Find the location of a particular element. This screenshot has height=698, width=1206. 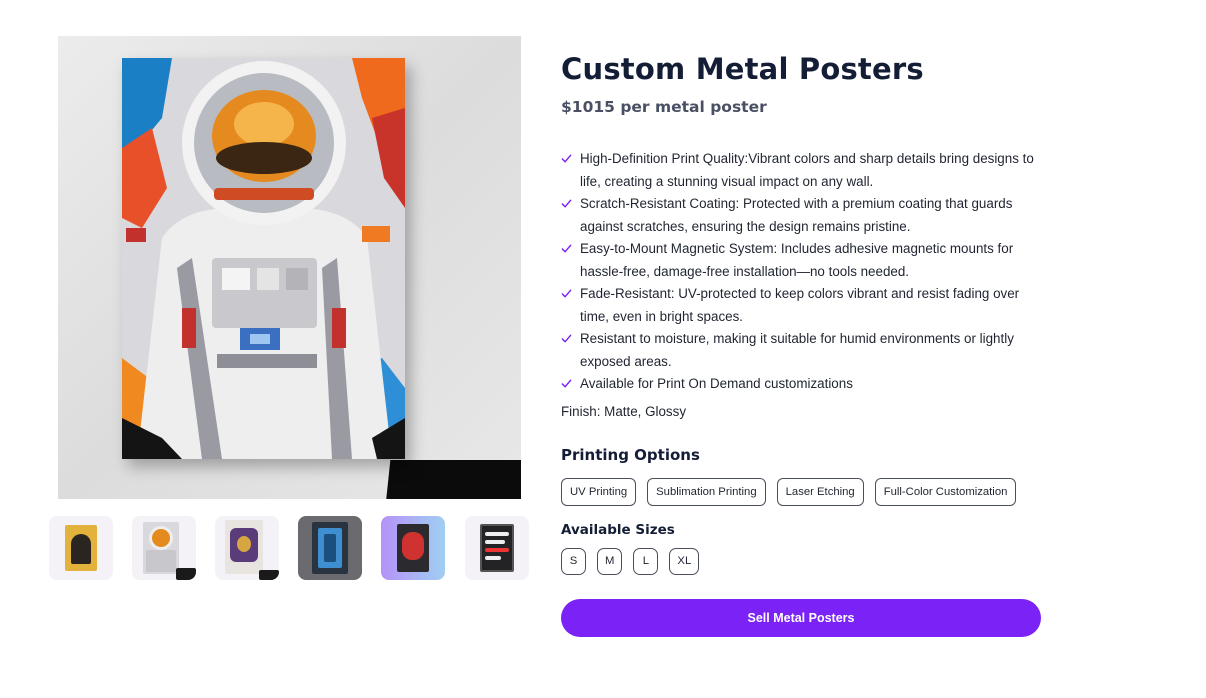

printing-options-label: Printing Options is located at coordinates (630, 454).